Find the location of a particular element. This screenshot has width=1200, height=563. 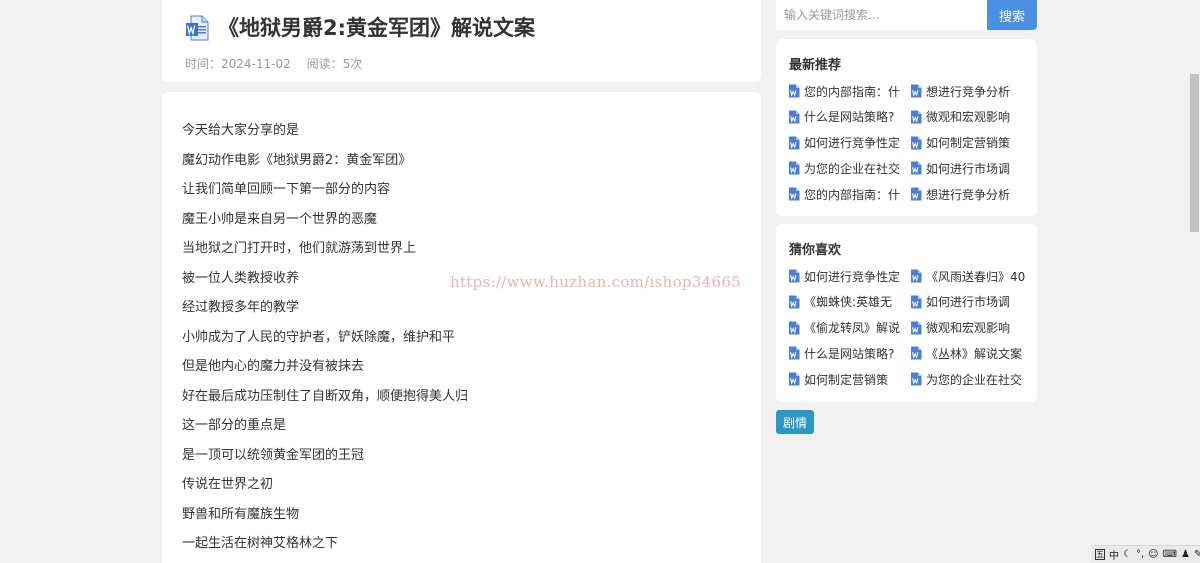

punctuation-icon: °, is located at coordinates (1140, 554).